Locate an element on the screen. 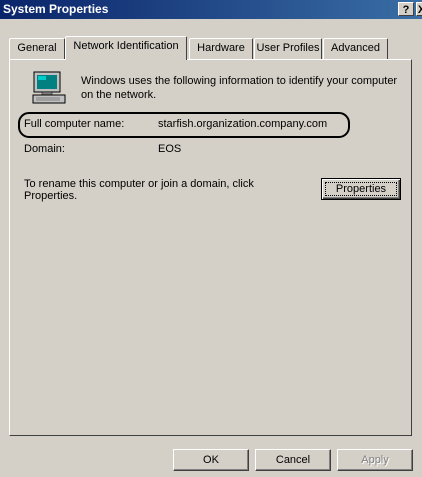  full-name-label: Full computer name: is located at coordinates (74, 124).